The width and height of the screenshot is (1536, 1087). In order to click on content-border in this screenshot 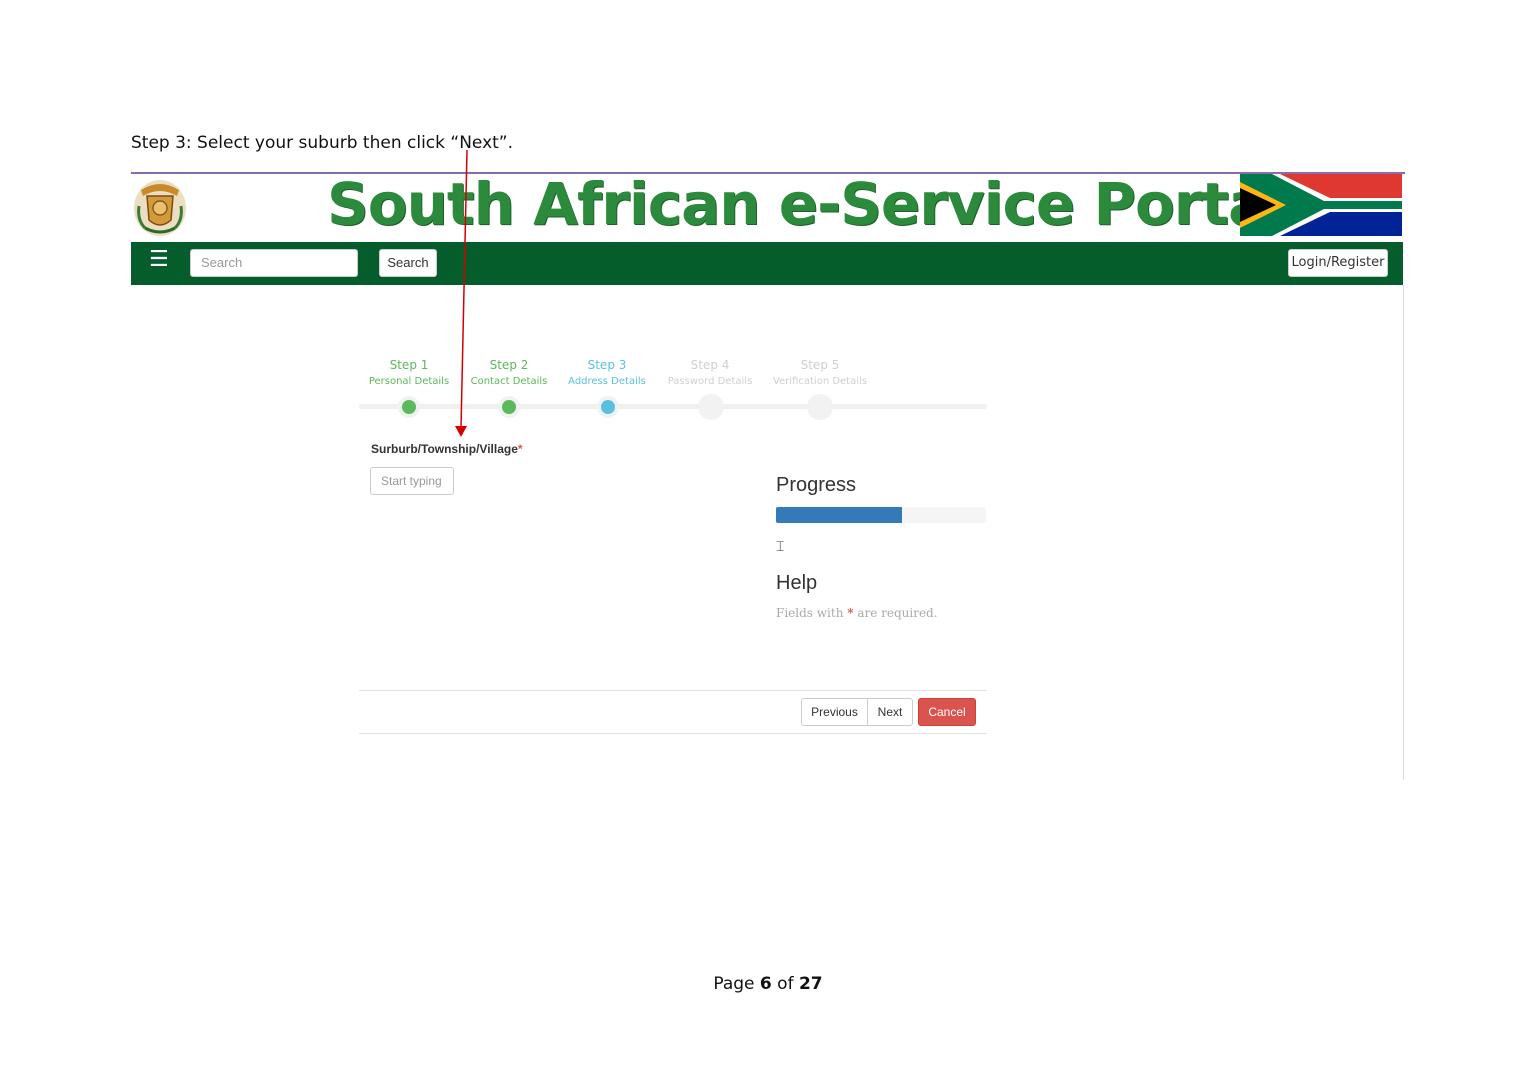, I will do `click(1403, 532)`.